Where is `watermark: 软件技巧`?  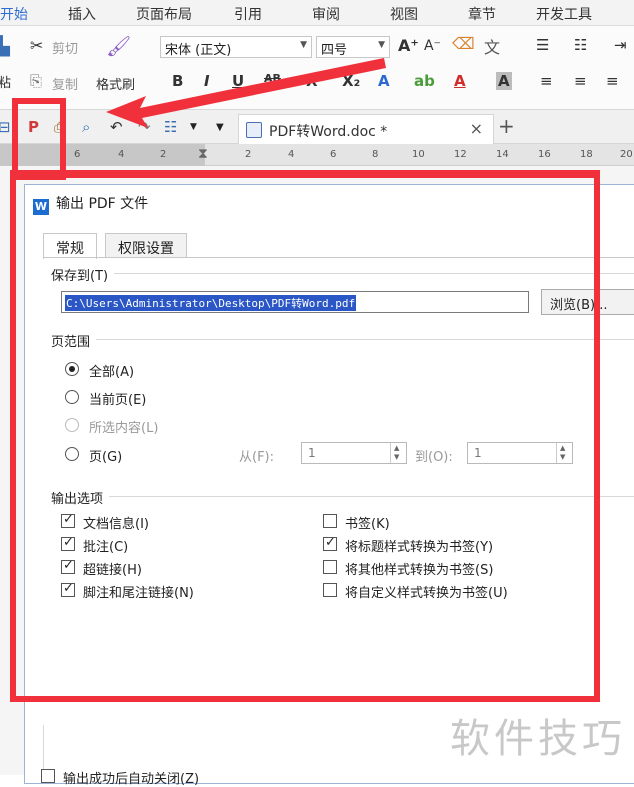 watermark: 软件技巧 is located at coordinates (538, 739).